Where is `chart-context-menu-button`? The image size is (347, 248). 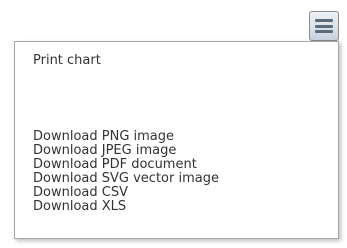 chart-context-menu-button is located at coordinates (324, 26).